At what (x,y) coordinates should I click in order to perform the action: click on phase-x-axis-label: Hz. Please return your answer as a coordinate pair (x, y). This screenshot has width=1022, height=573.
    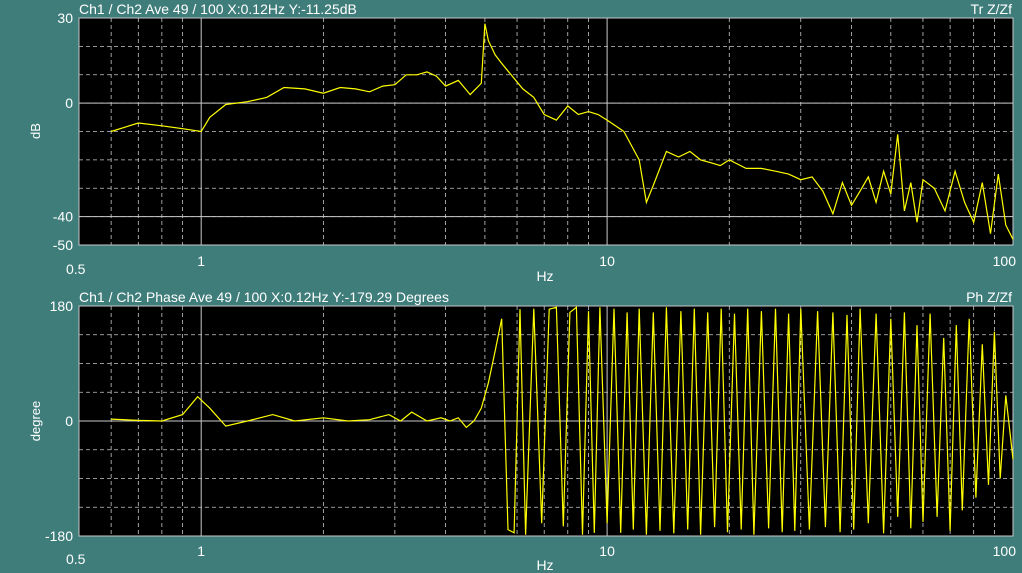
    Looking at the image, I should click on (544, 565).